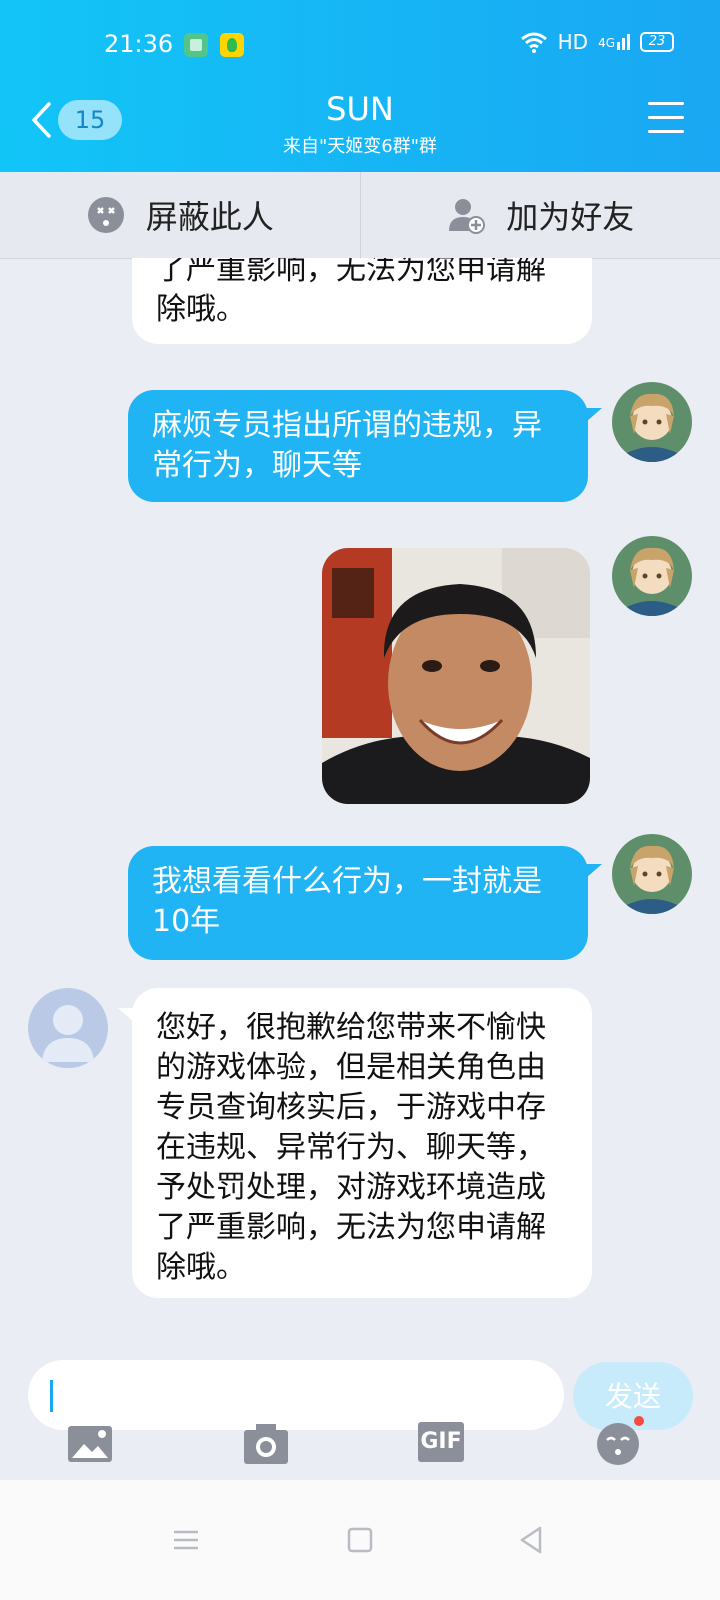 The height and width of the screenshot is (1600, 720). Describe the element at coordinates (186, 1540) in the screenshot. I see `recents-menu-icon` at that location.